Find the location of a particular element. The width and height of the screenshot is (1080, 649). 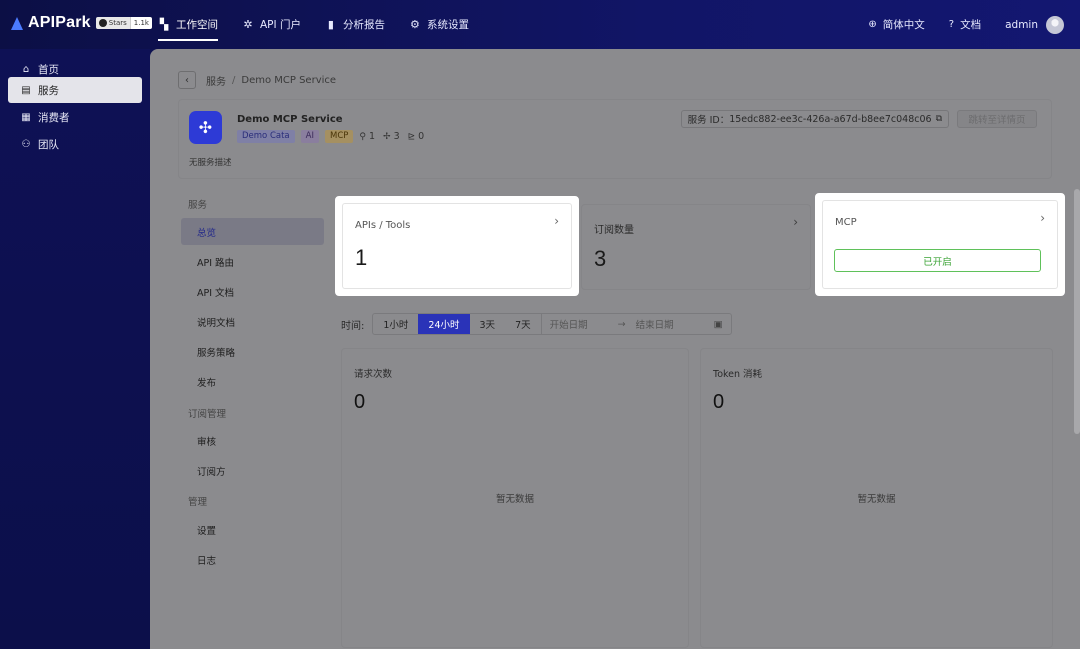

sidebar-item-services: ▤ 服务 is located at coordinates (75, 90).